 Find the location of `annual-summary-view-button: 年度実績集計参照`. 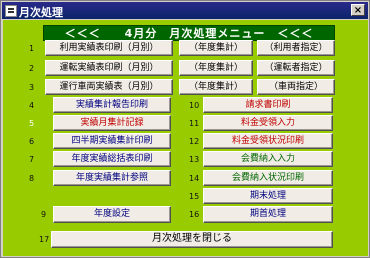

annual-summary-view-button: 年度実績集計参照 is located at coordinates (112, 178).